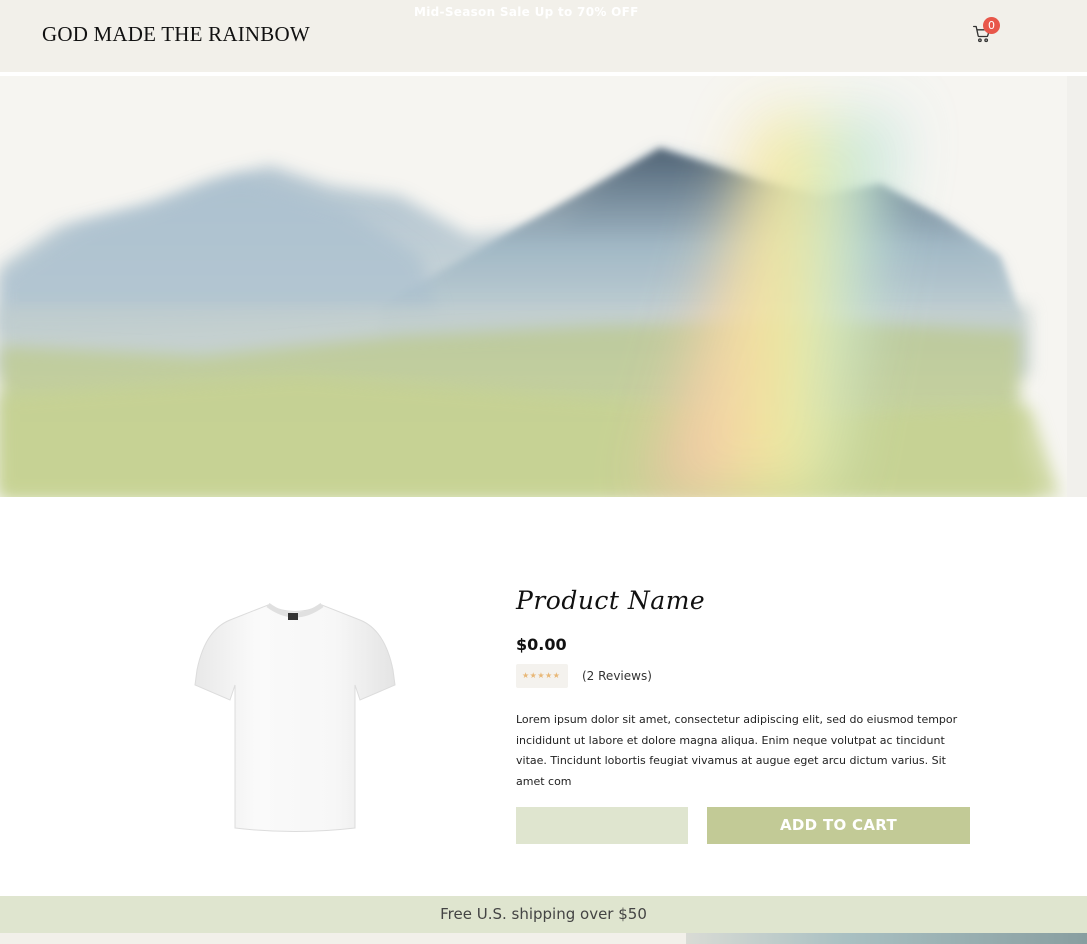 Image resolution: width=1087 pixels, height=944 pixels. I want to click on reviews-link: (2 Reviews), so click(617, 676).